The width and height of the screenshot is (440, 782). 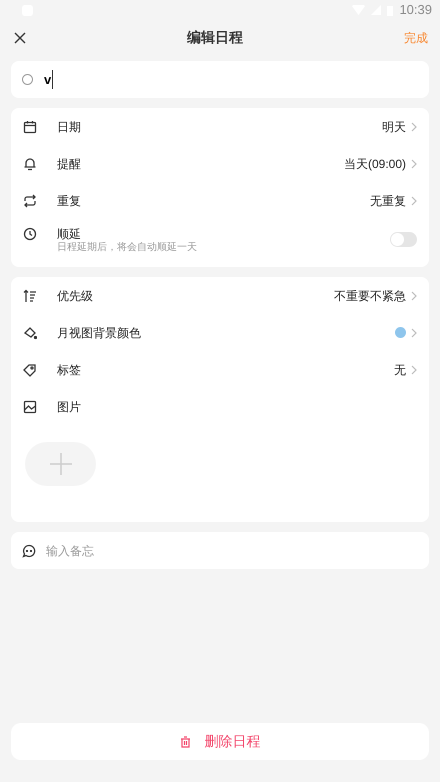 I want to click on calendar-icon, so click(x=30, y=127).